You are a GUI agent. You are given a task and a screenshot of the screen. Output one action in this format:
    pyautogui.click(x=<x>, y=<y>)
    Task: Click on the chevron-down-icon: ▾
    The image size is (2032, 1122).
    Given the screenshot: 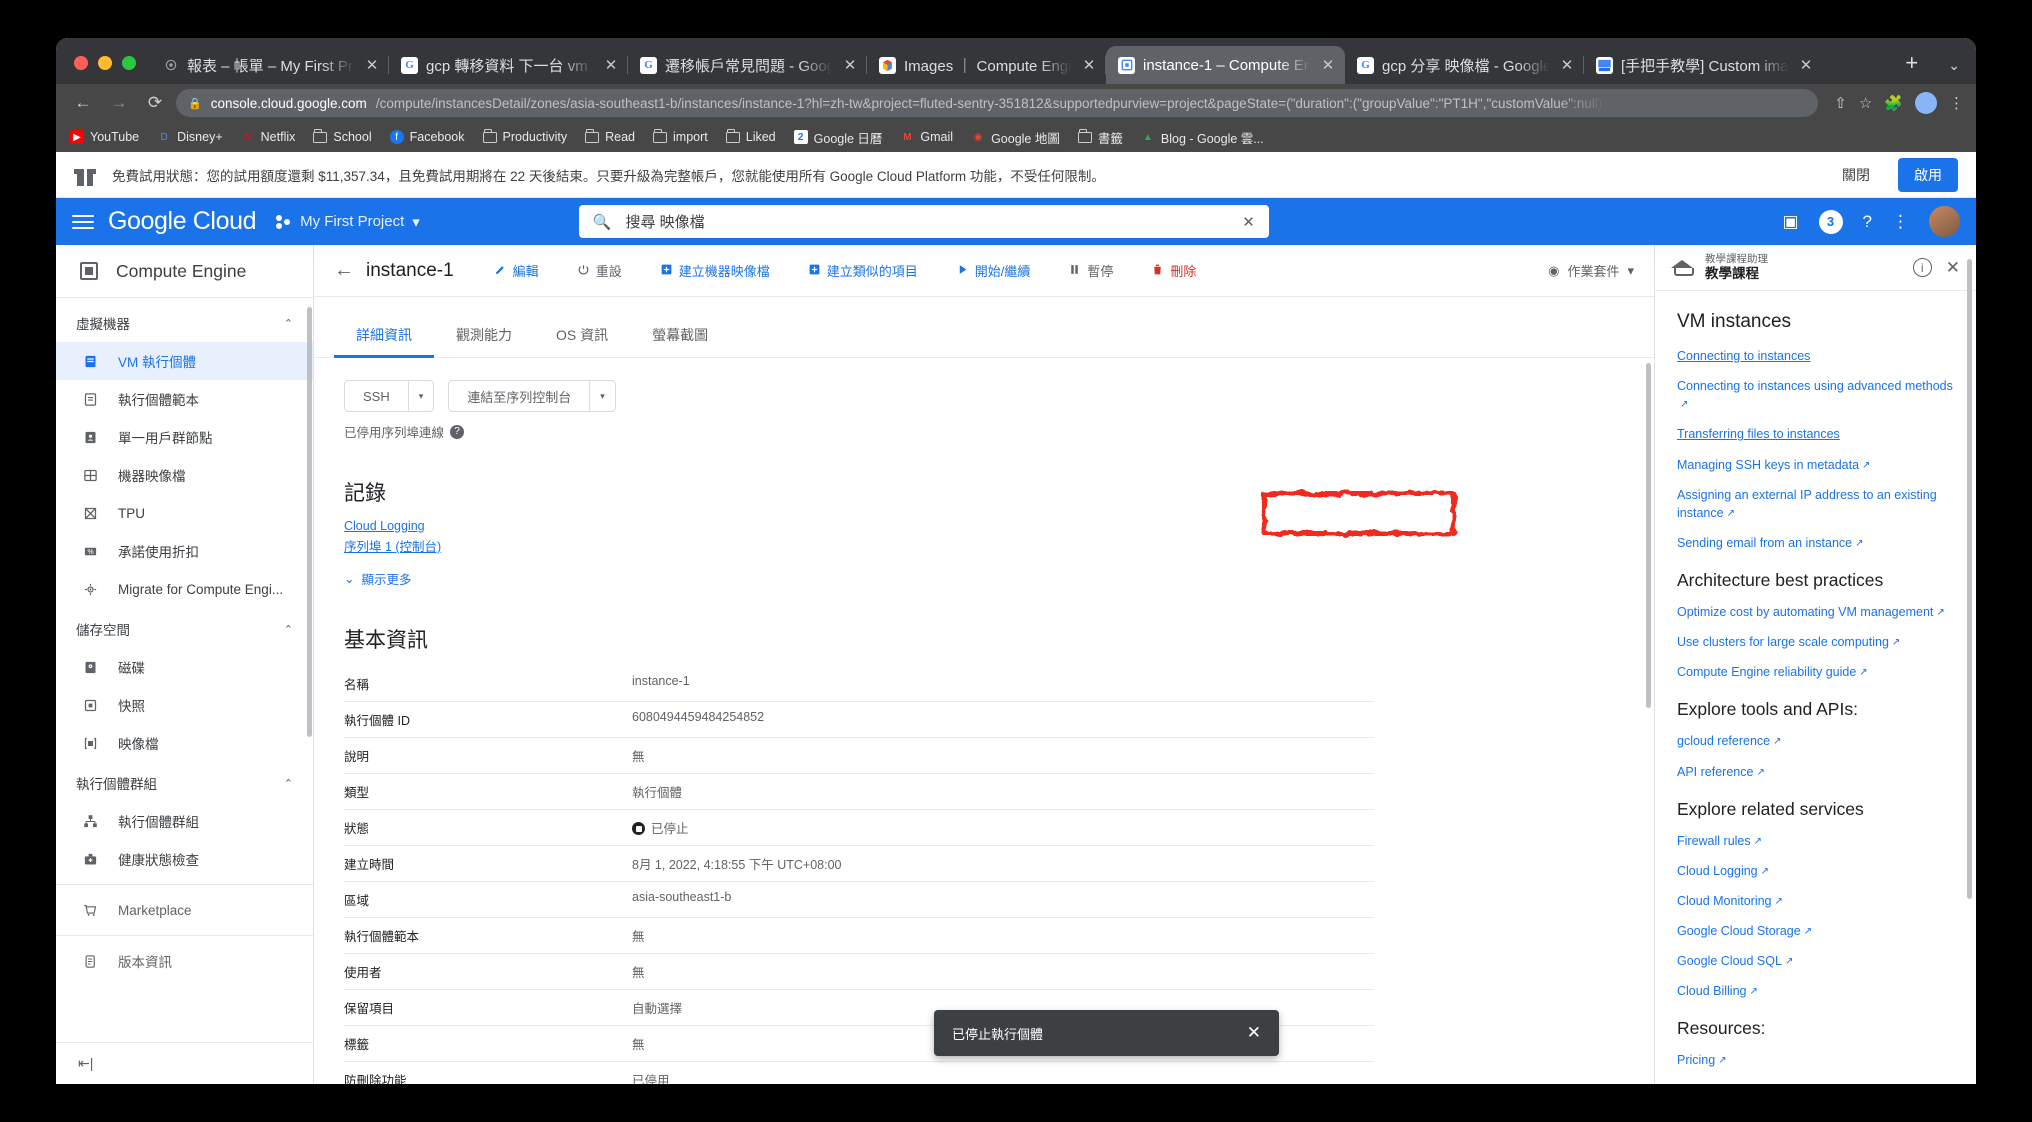 What is the action you would take?
    pyautogui.click(x=421, y=396)
    